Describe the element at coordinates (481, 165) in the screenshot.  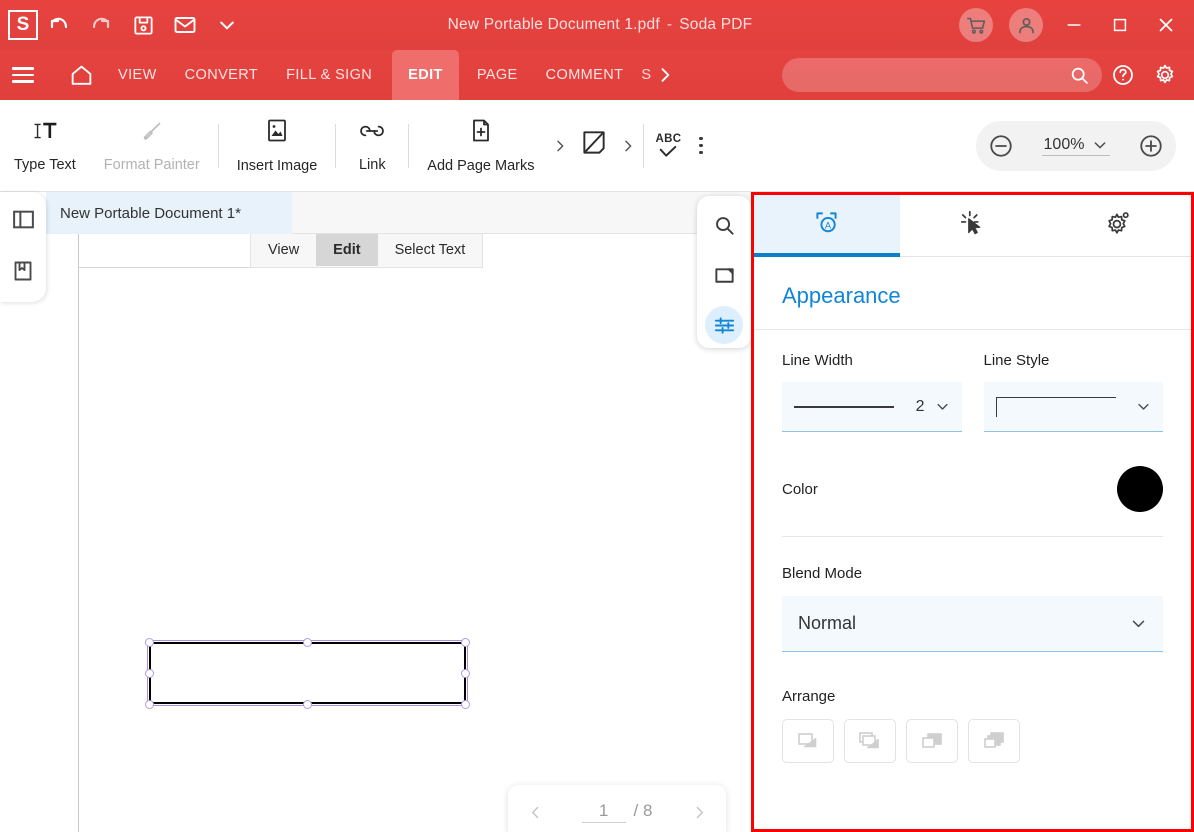
I see `tool-label: Add Page Marks` at that location.